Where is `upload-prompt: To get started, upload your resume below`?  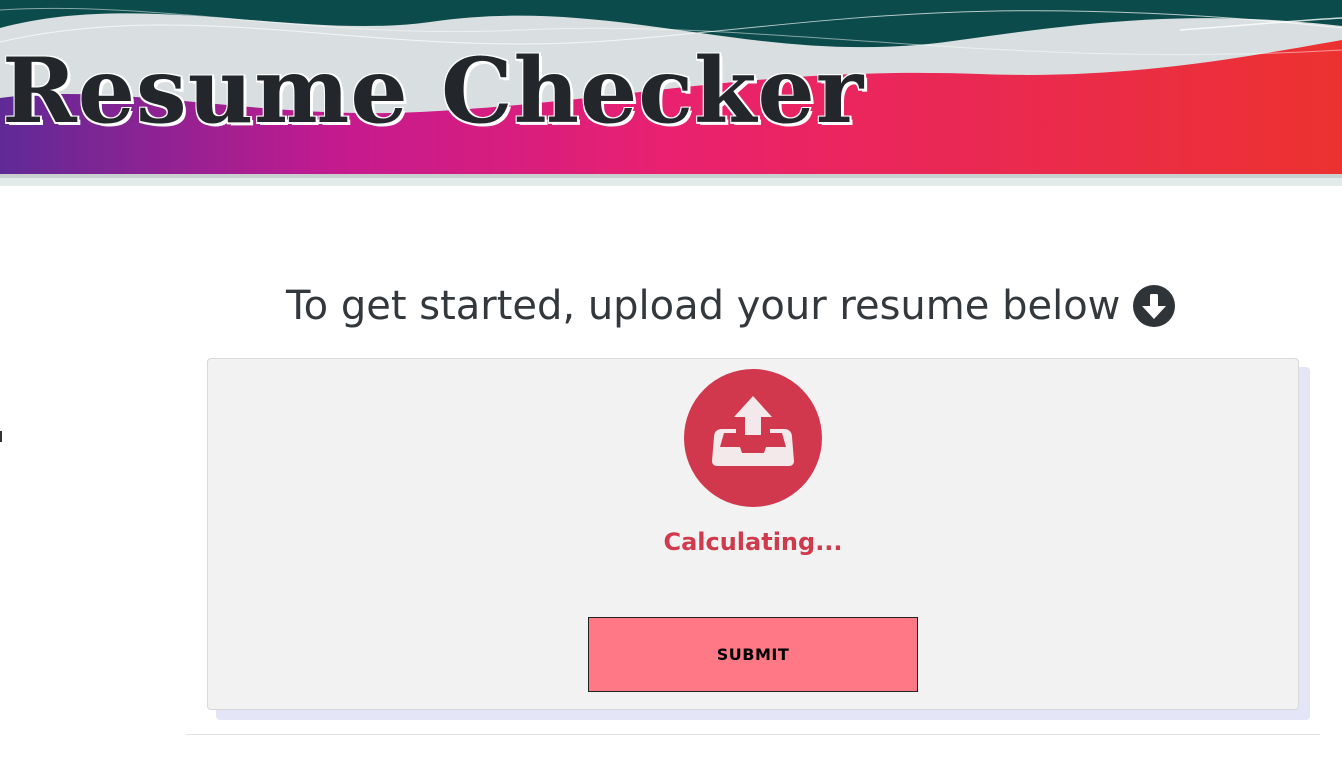 upload-prompt: To get started, upload your resume below is located at coordinates (731, 306).